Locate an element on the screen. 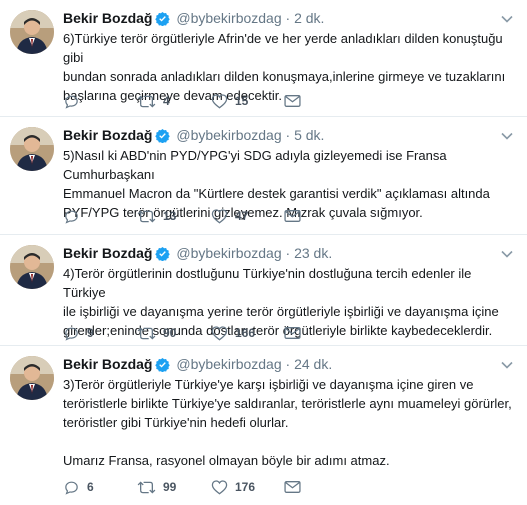 The height and width of the screenshot is (505, 527). retweet-button: 90 is located at coordinates (156, 333).